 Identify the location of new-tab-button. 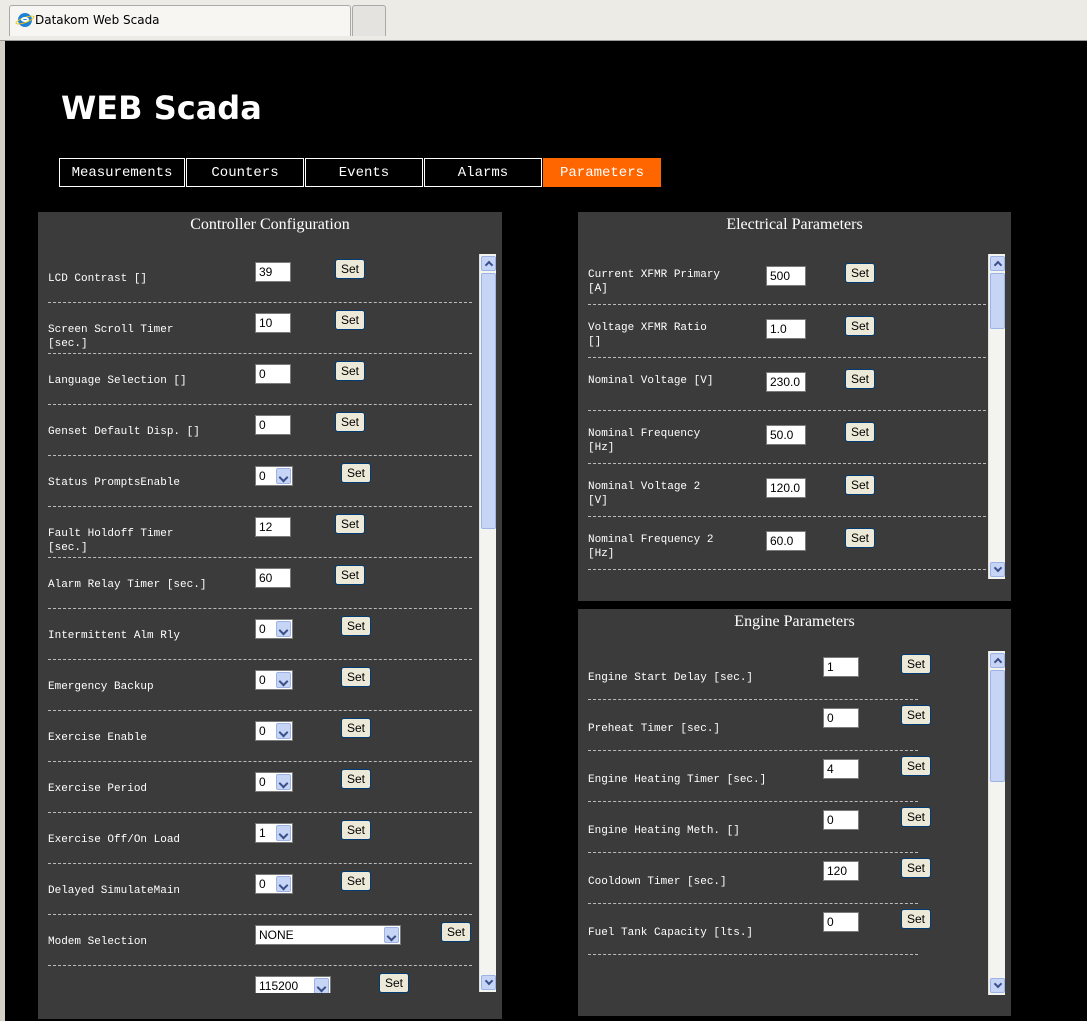
(369, 20).